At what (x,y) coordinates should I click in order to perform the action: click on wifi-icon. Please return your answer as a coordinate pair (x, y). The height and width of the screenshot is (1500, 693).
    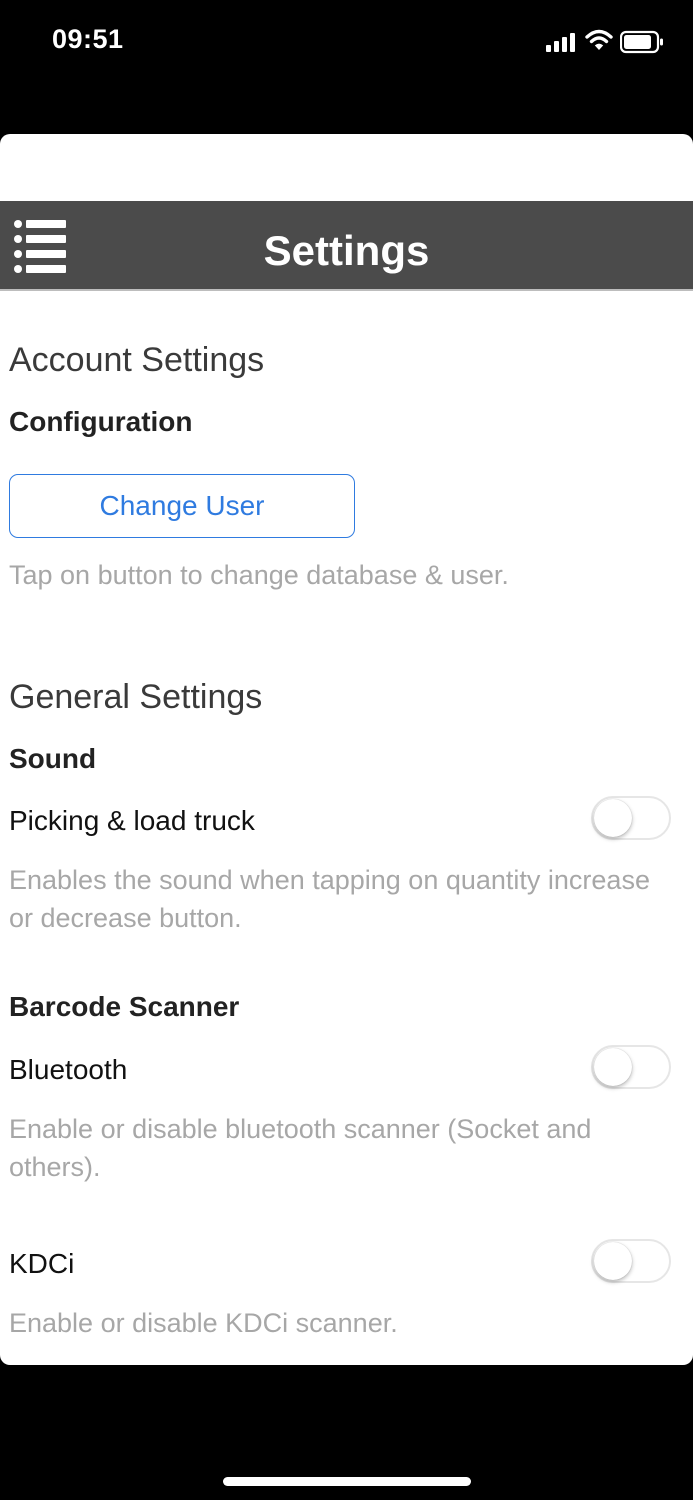
    Looking at the image, I should click on (599, 39).